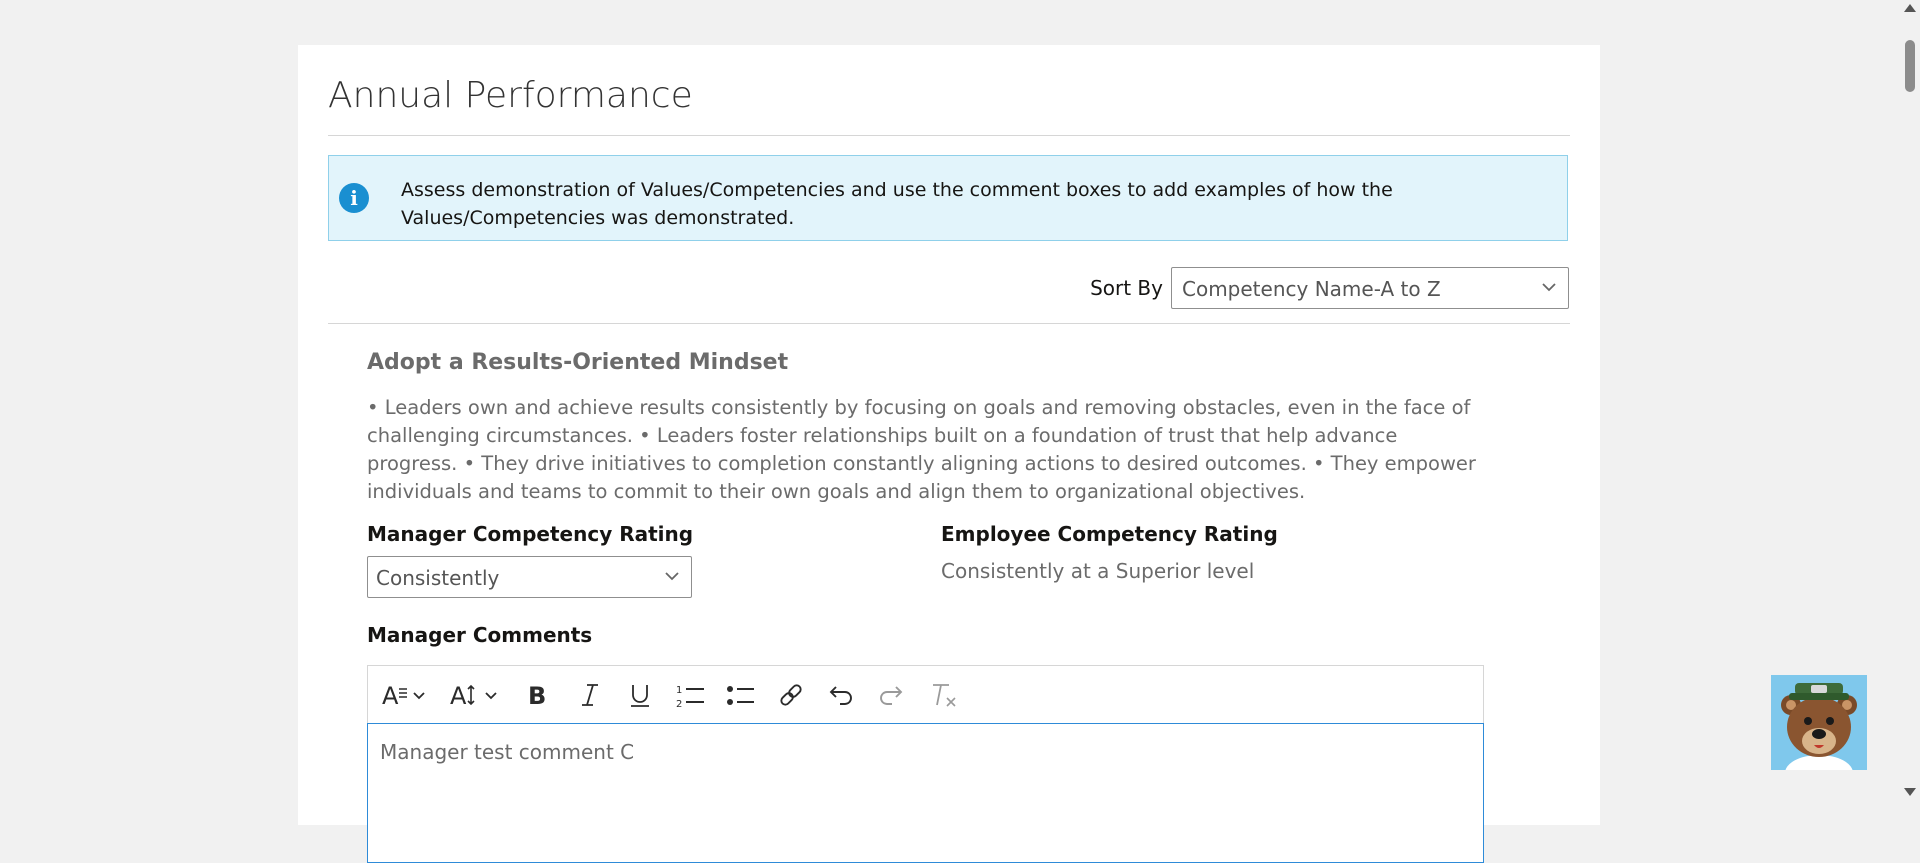  What do you see at coordinates (679, 690) in the screenshot?
I see `svg-text: 1` at bounding box center [679, 690].